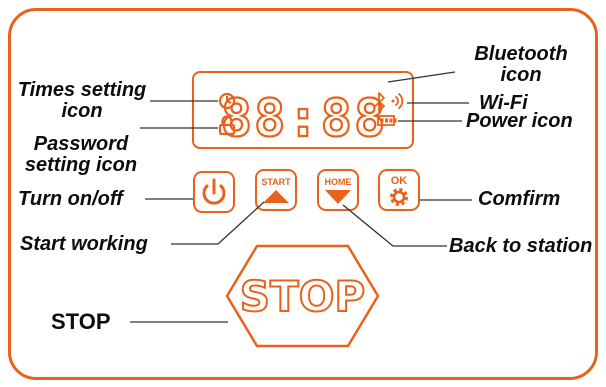 This screenshot has height=387, width=606. I want to click on power-icon-label: Power icon, so click(519, 121).